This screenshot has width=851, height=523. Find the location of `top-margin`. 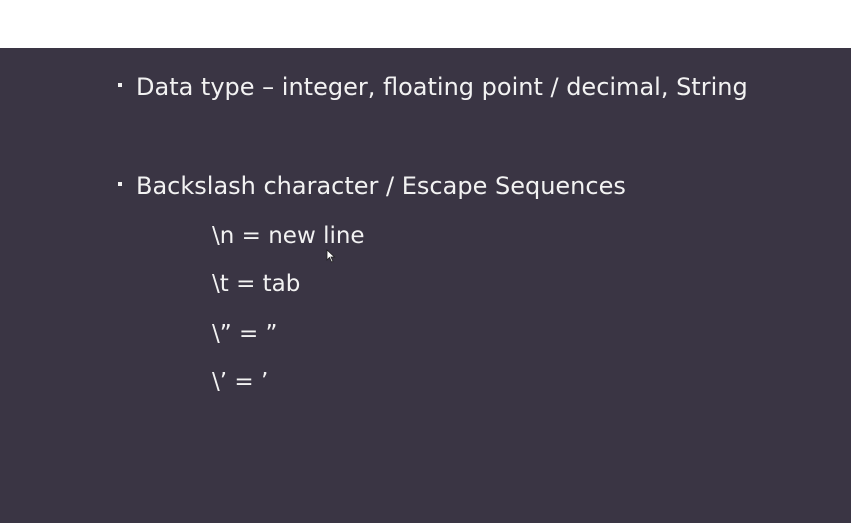

top-margin is located at coordinates (425, 24).